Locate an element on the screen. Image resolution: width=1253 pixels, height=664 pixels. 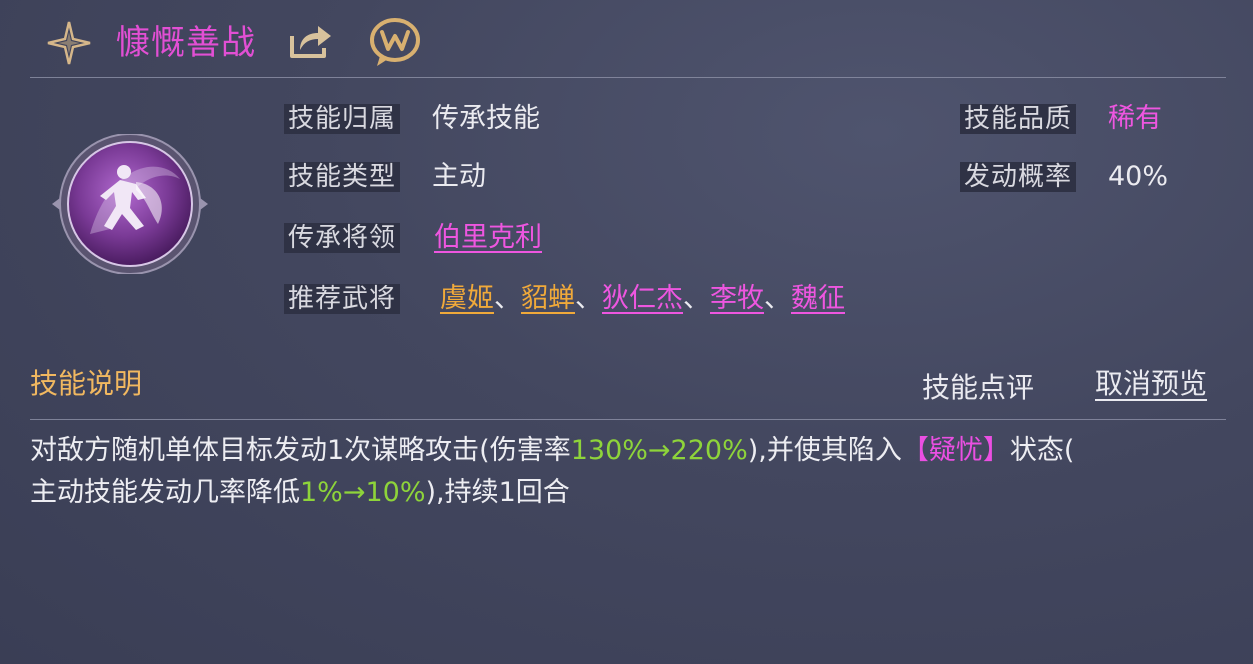
recommend-label-wrap: 推荐武将 is located at coordinates (342, 299).